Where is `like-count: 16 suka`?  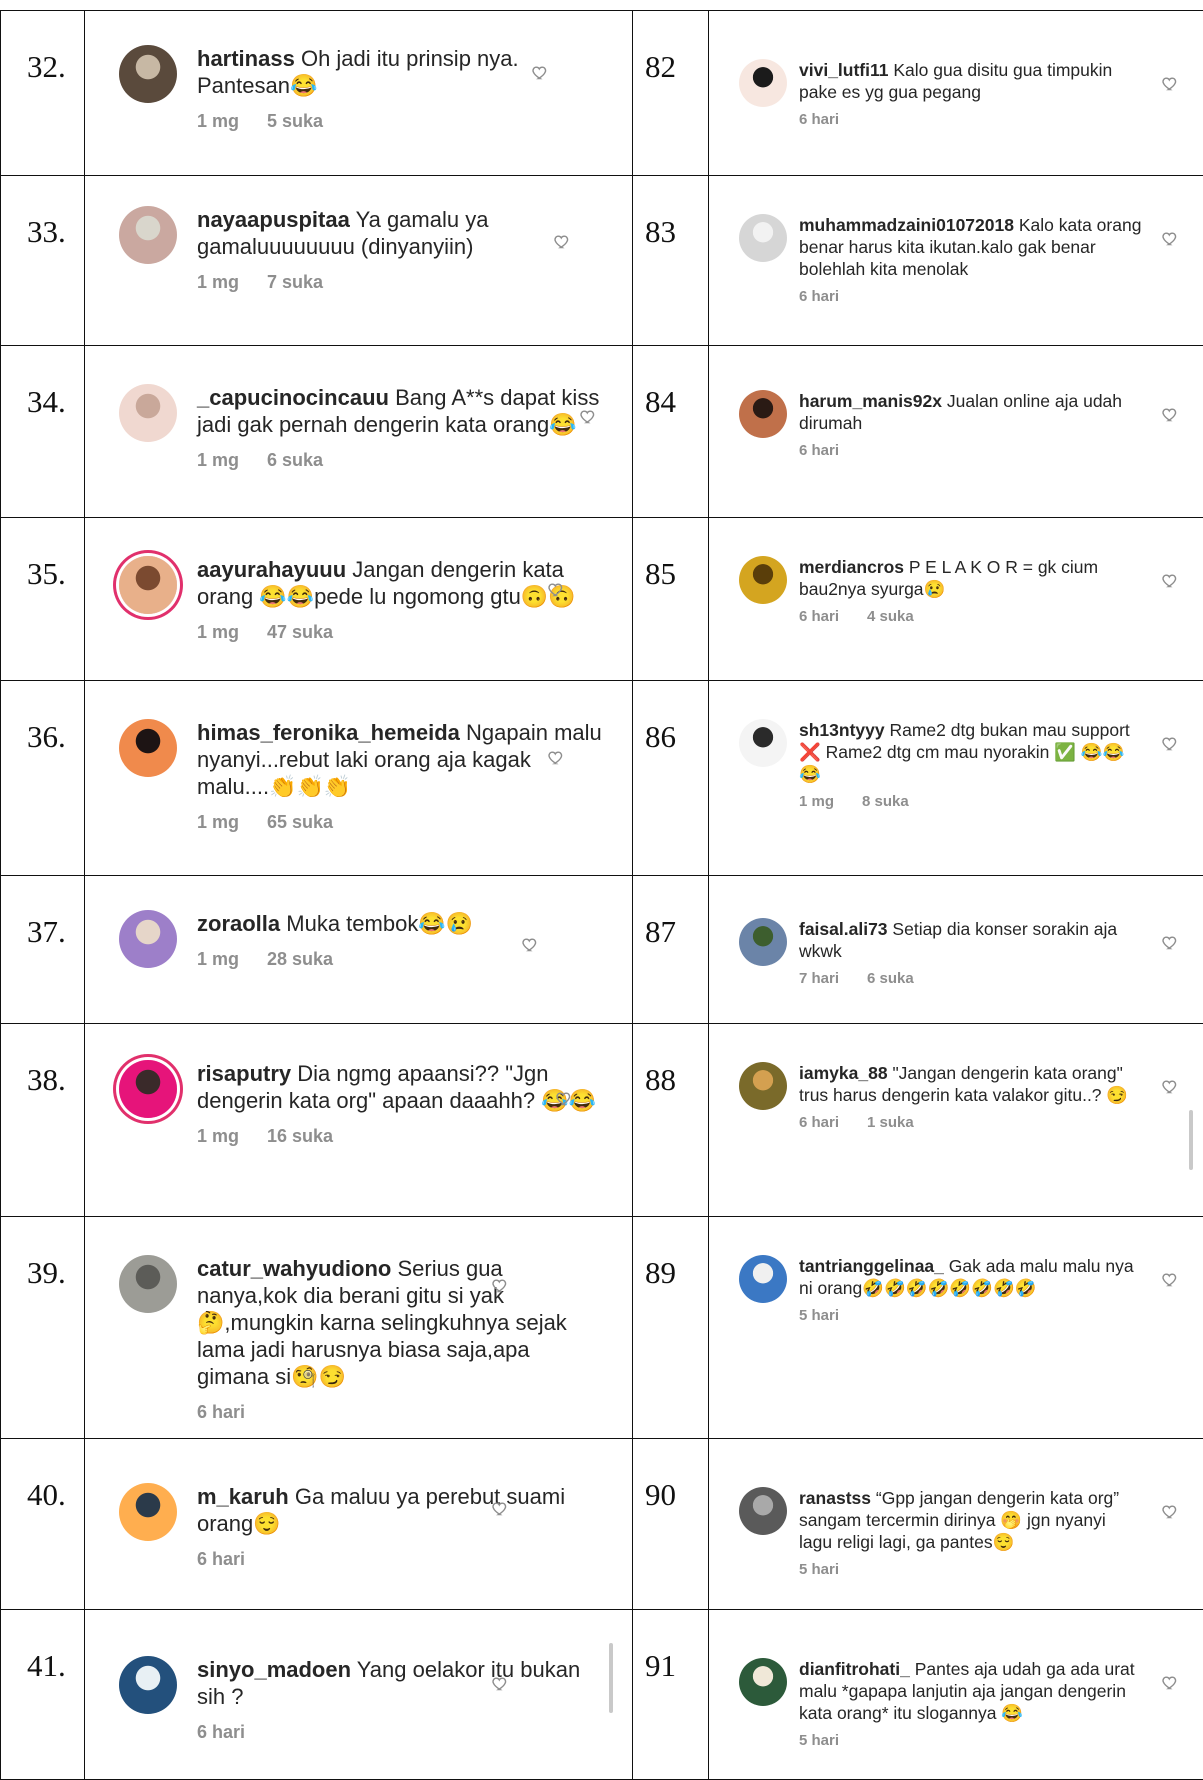
like-count: 16 suka is located at coordinates (300, 1136).